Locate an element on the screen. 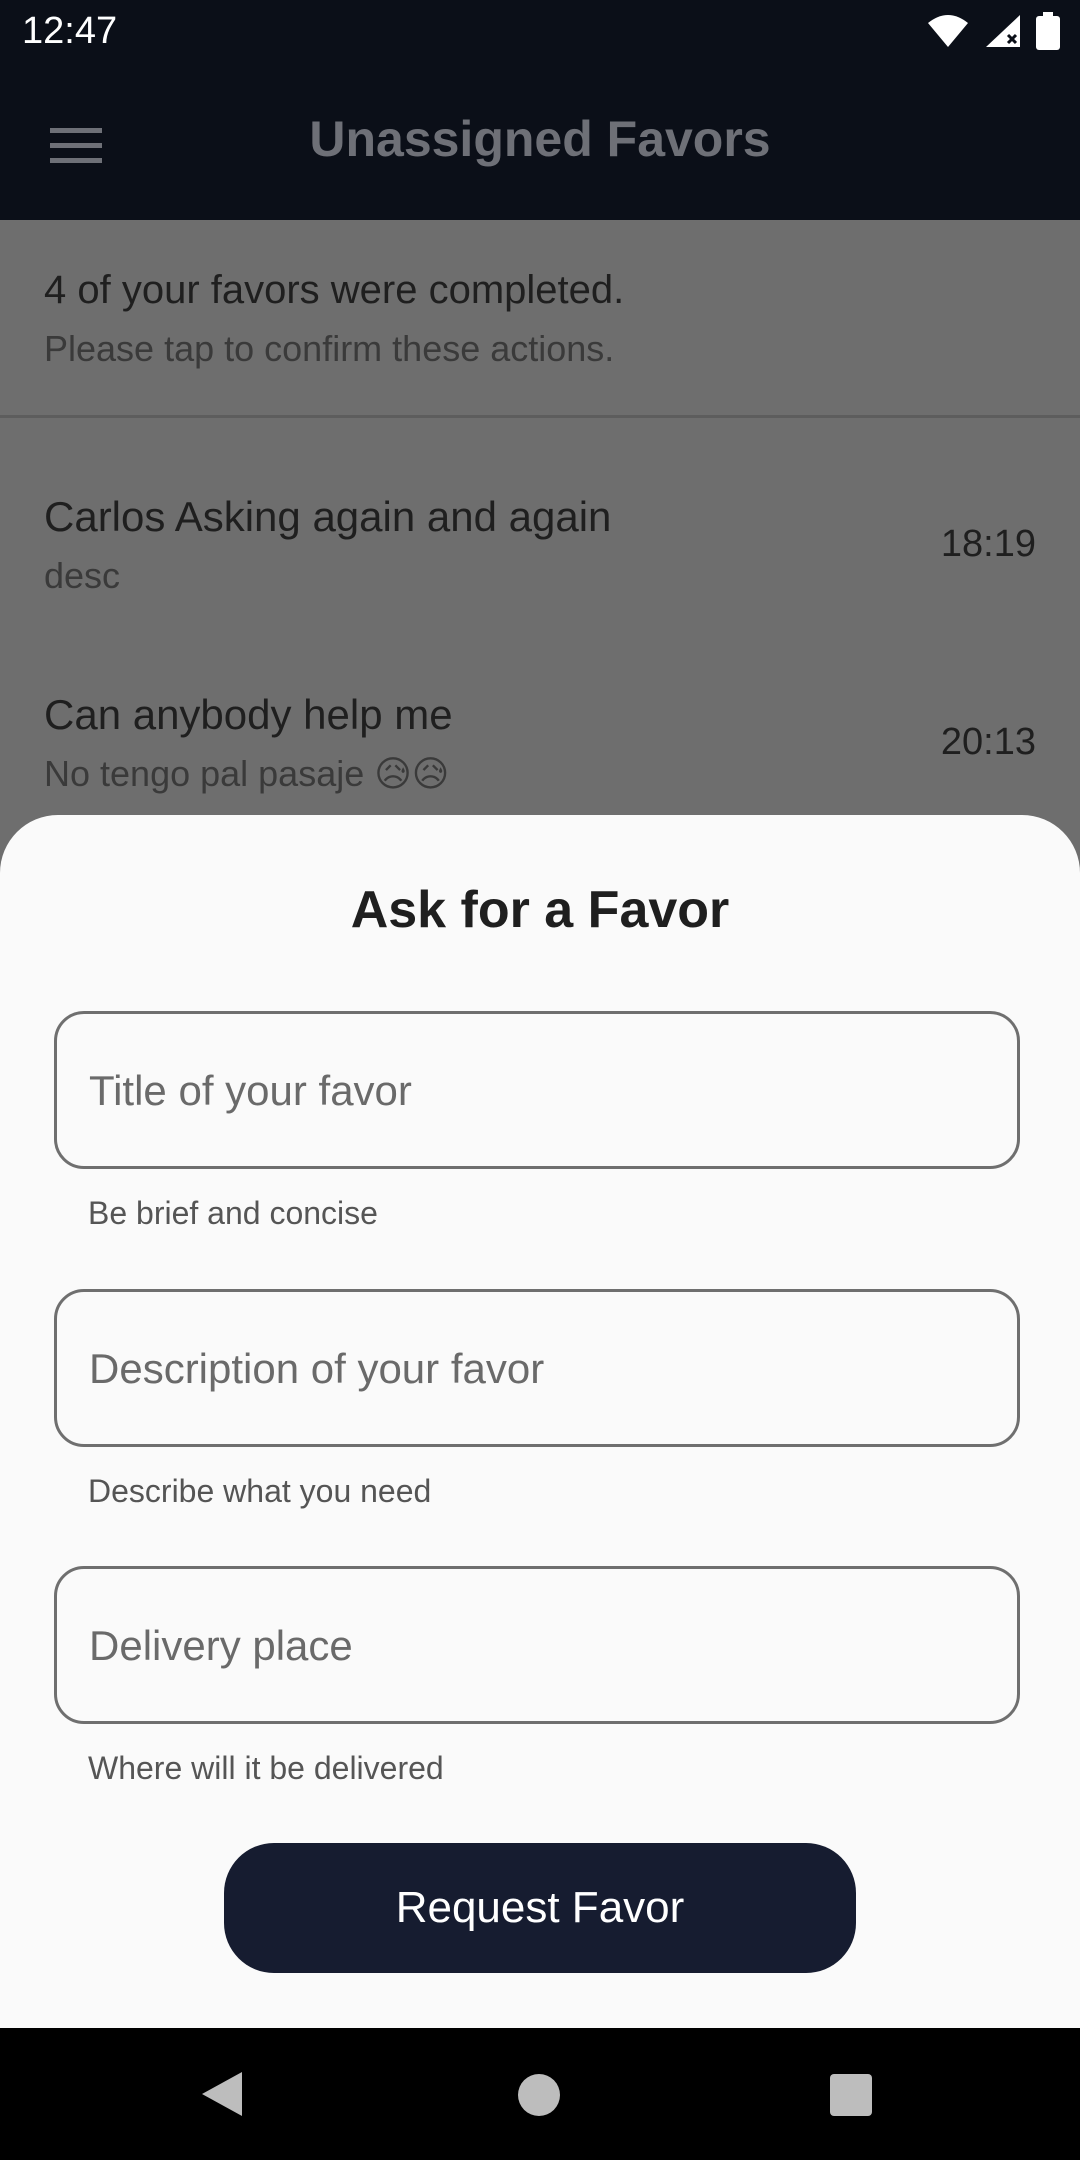 The width and height of the screenshot is (1080, 2160). back-icon is located at coordinates (222, 2094).